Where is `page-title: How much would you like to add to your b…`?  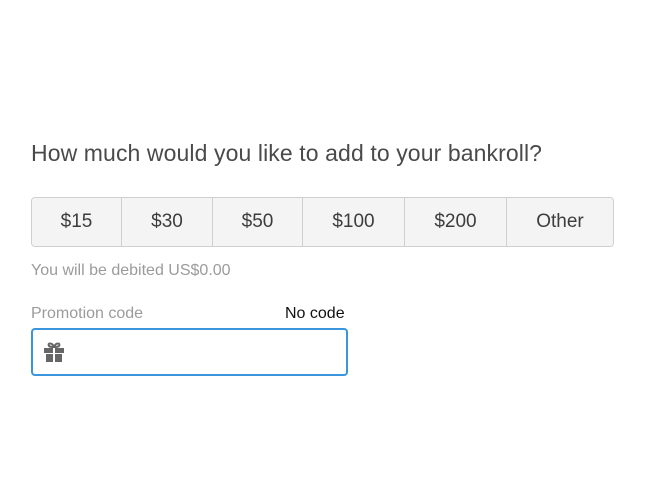
page-title: How much would you like to add to your b… is located at coordinates (287, 153).